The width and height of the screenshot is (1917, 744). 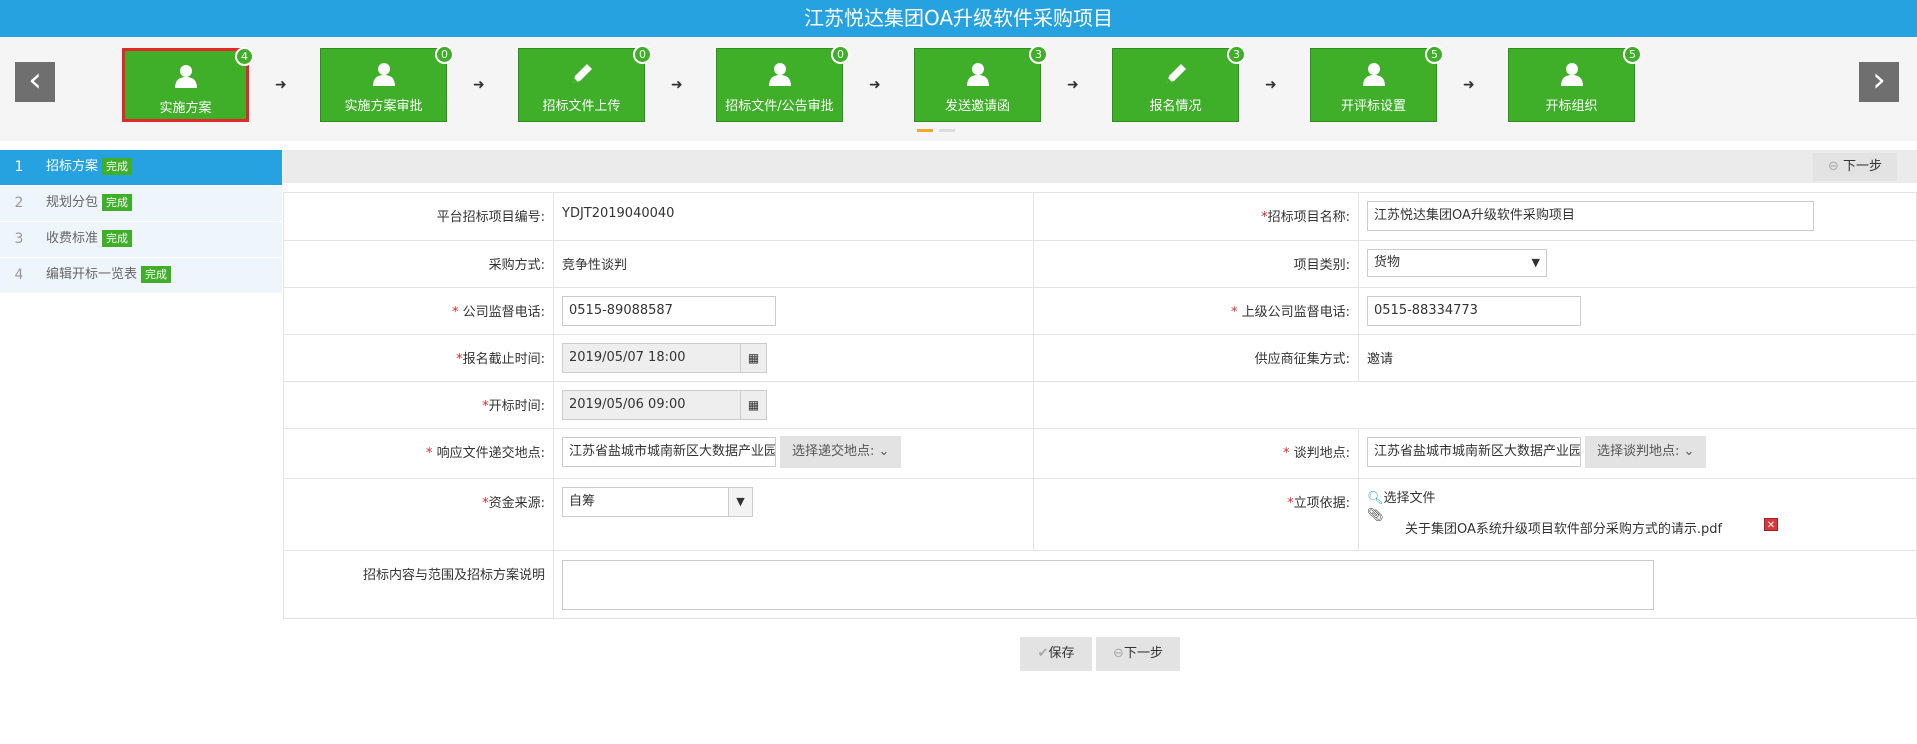 What do you see at coordinates (1375, 515) in the screenshot?
I see `paperclip-icon: 📎︎` at bounding box center [1375, 515].